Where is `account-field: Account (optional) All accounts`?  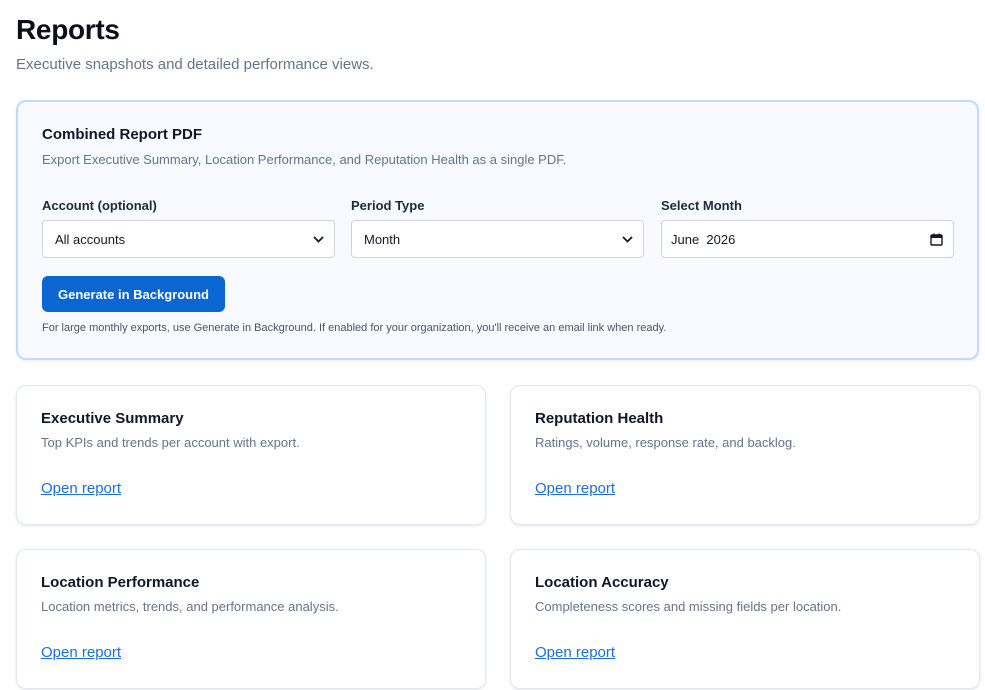
account-field: Account (optional) All accounts is located at coordinates (188, 228).